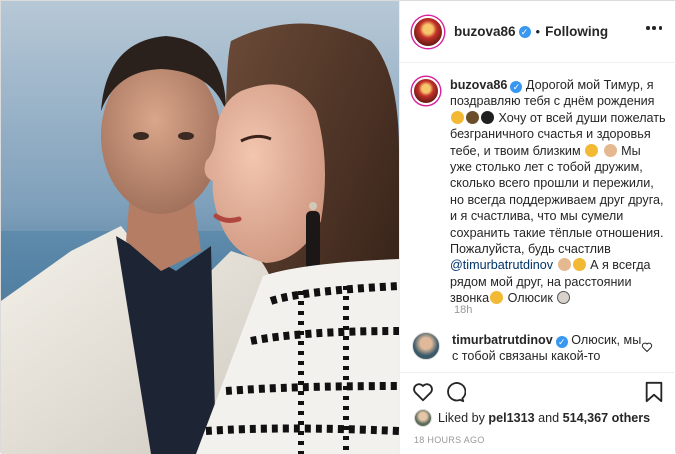 This screenshot has width=676, height=454. Describe the element at coordinates (455, 392) in the screenshot. I see `comment-icon` at that location.